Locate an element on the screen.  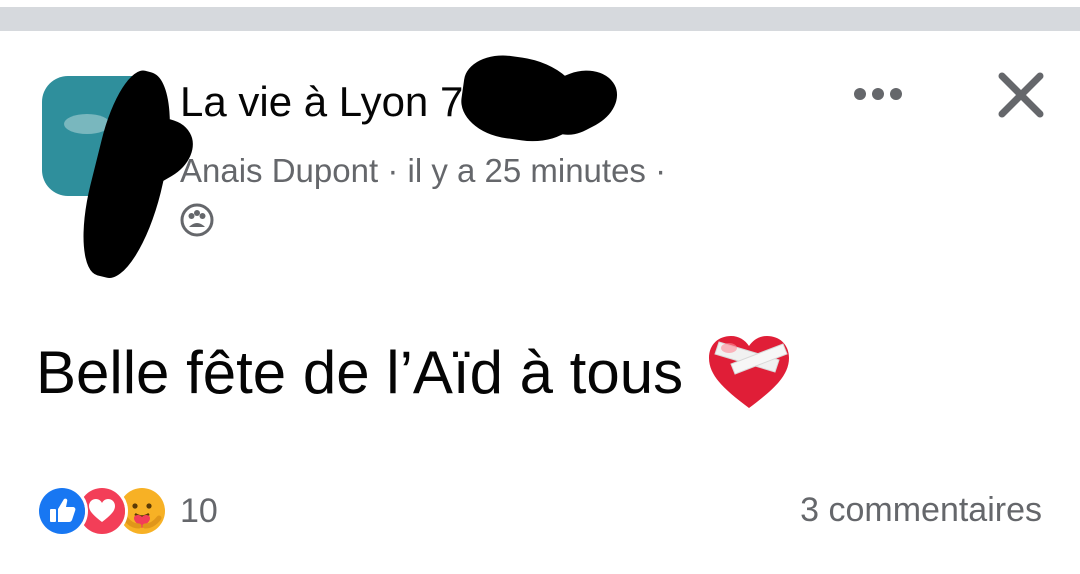
more-options-button is located at coordinates (878, 94).